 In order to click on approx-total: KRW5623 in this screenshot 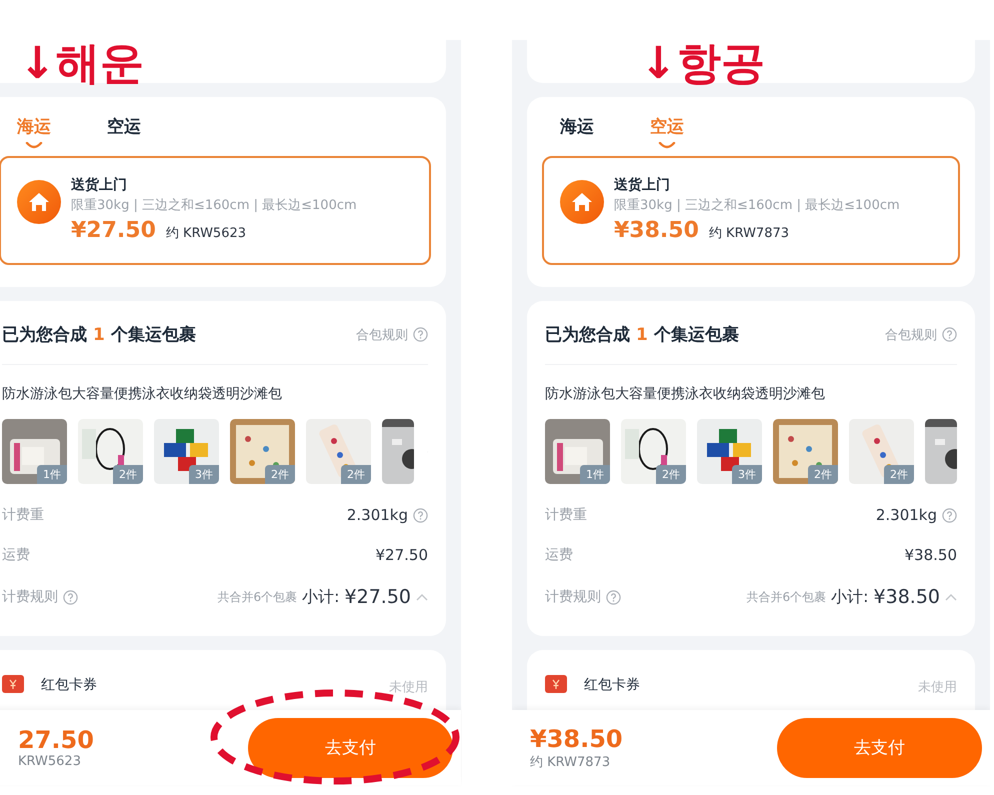, I will do `click(50, 761)`.